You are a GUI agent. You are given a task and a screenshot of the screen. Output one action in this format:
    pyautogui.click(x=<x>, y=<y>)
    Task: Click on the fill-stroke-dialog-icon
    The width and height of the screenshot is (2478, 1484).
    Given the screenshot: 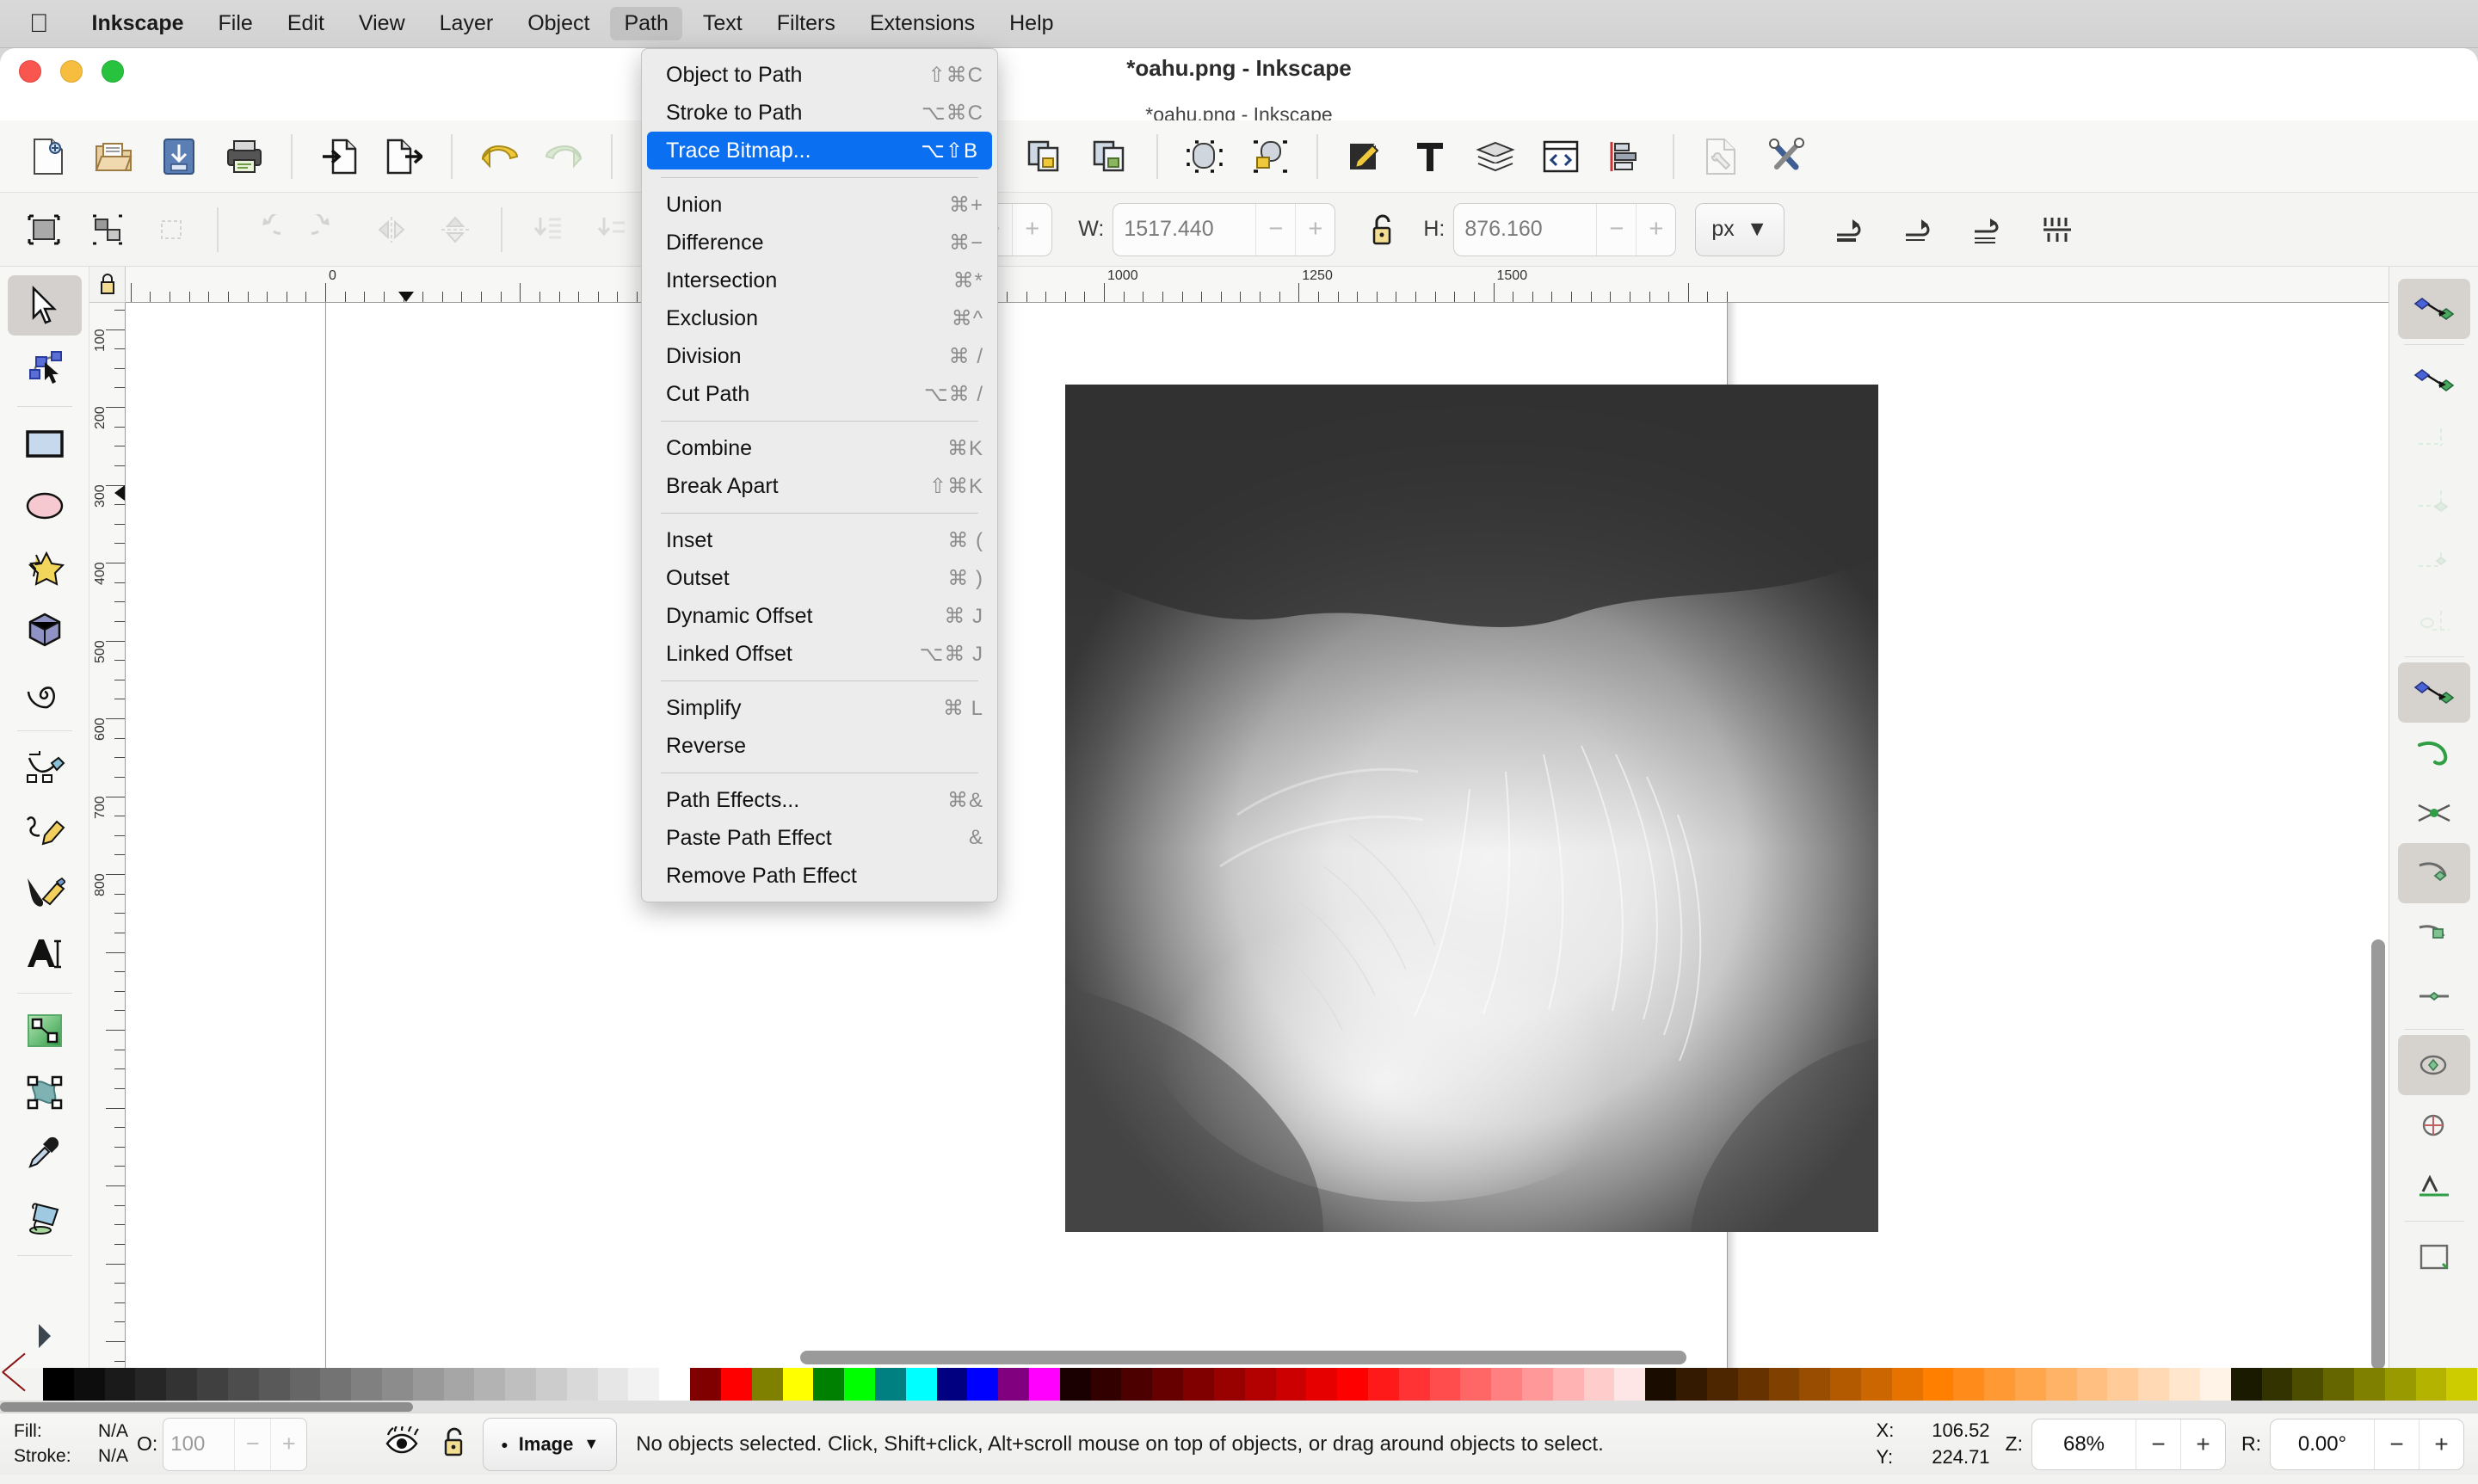 What is the action you would take?
    pyautogui.click(x=1364, y=157)
    